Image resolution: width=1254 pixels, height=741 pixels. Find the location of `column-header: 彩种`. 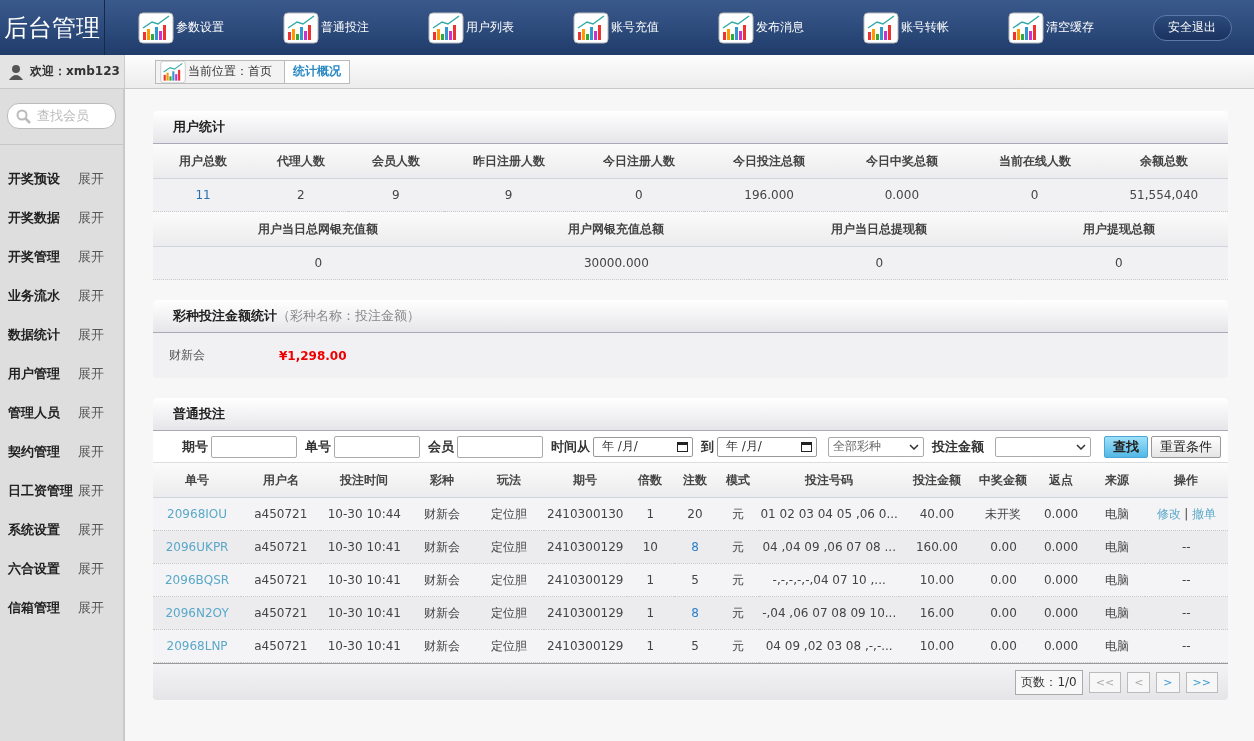

column-header: 彩种 is located at coordinates (441, 480).